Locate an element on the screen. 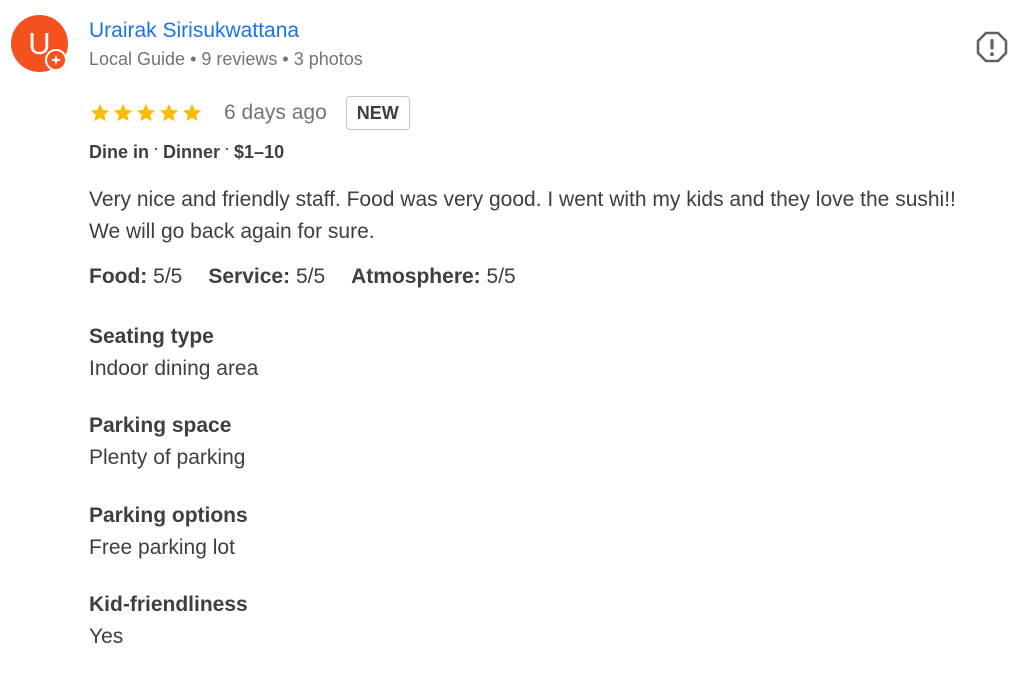 The image size is (1036, 680). attribute-kid-friendliness: Kid-friendliness Yes is located at coordinates (168, 621).